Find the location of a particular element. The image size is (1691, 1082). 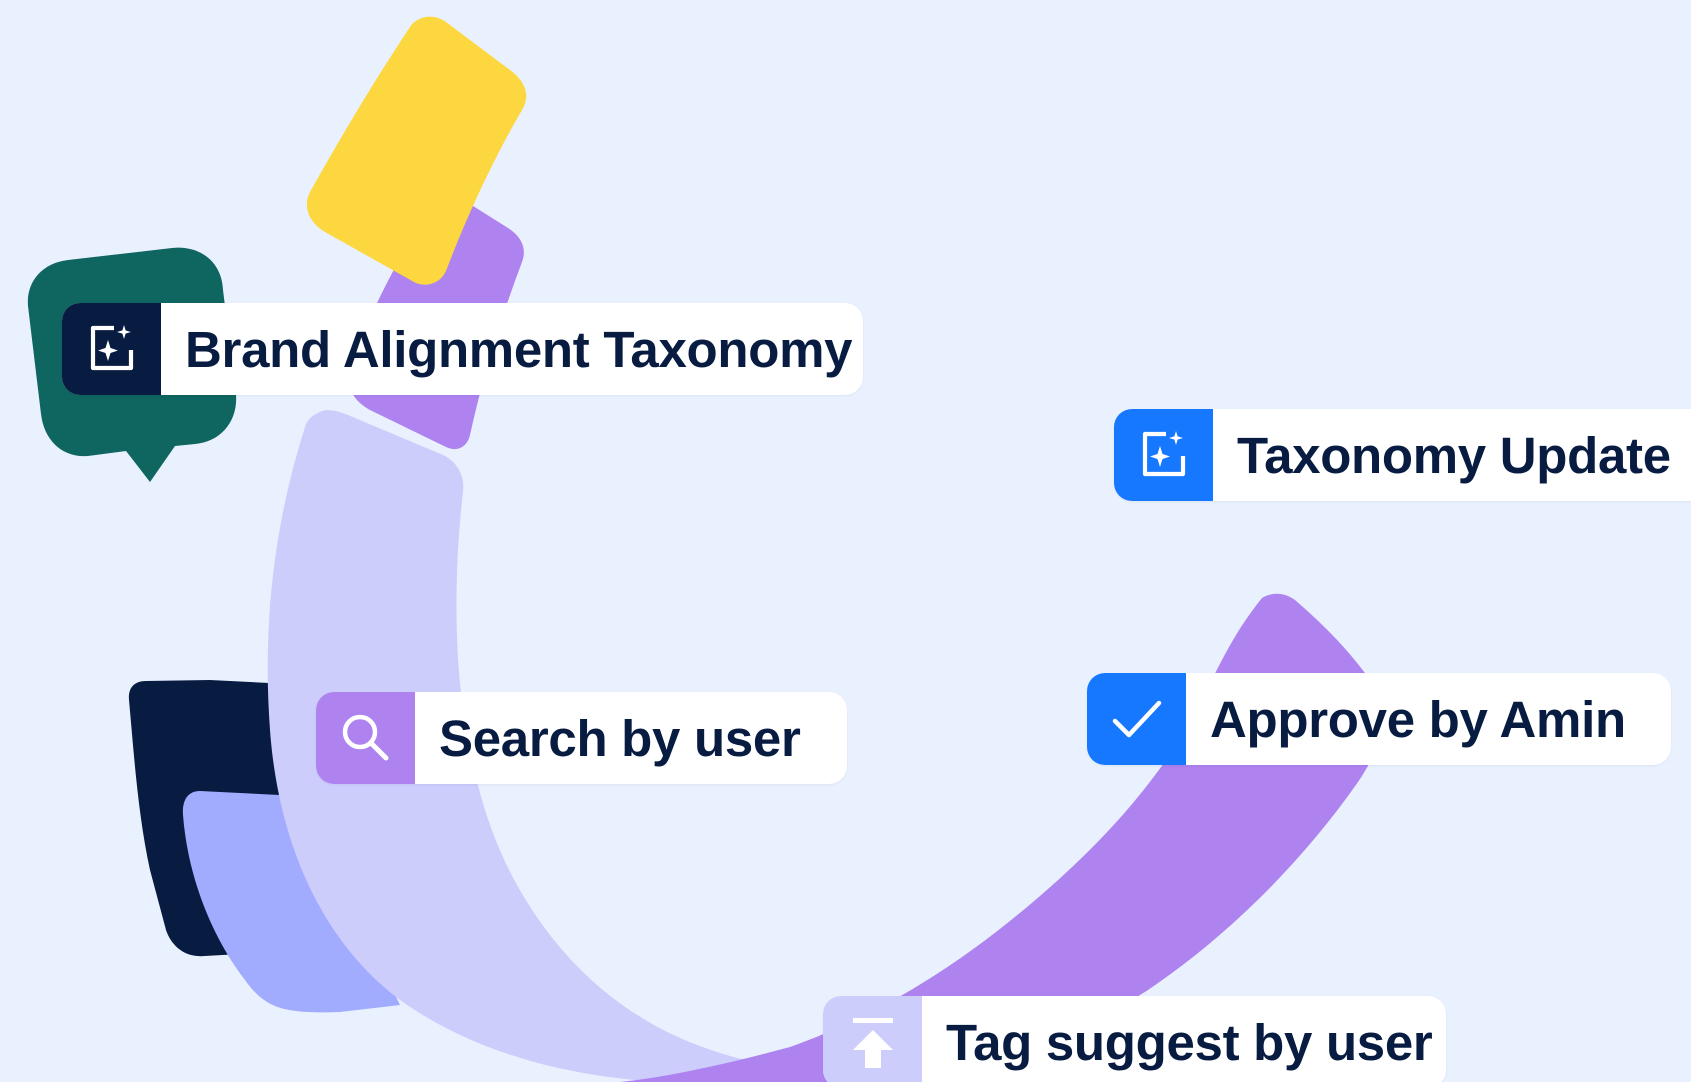

search-by-user-chip: Search by user is located at coordinates (581, 738).